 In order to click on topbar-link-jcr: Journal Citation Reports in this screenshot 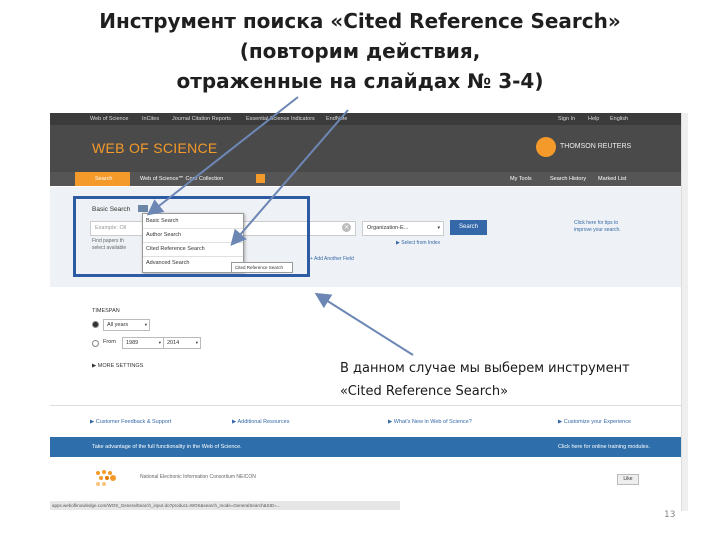, I will do `click(201, 119)`.